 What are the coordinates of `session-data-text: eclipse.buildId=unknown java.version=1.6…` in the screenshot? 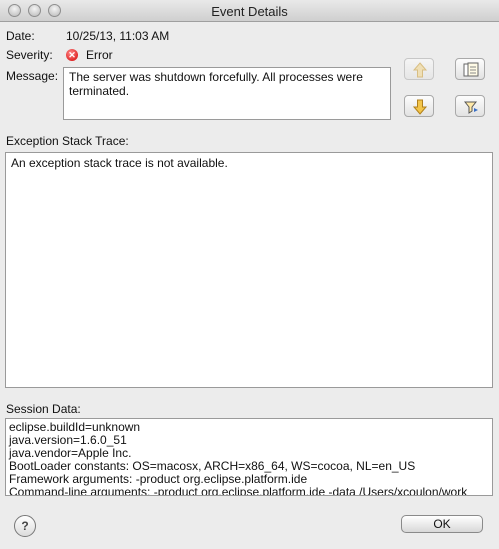 It's located at (249, 457).